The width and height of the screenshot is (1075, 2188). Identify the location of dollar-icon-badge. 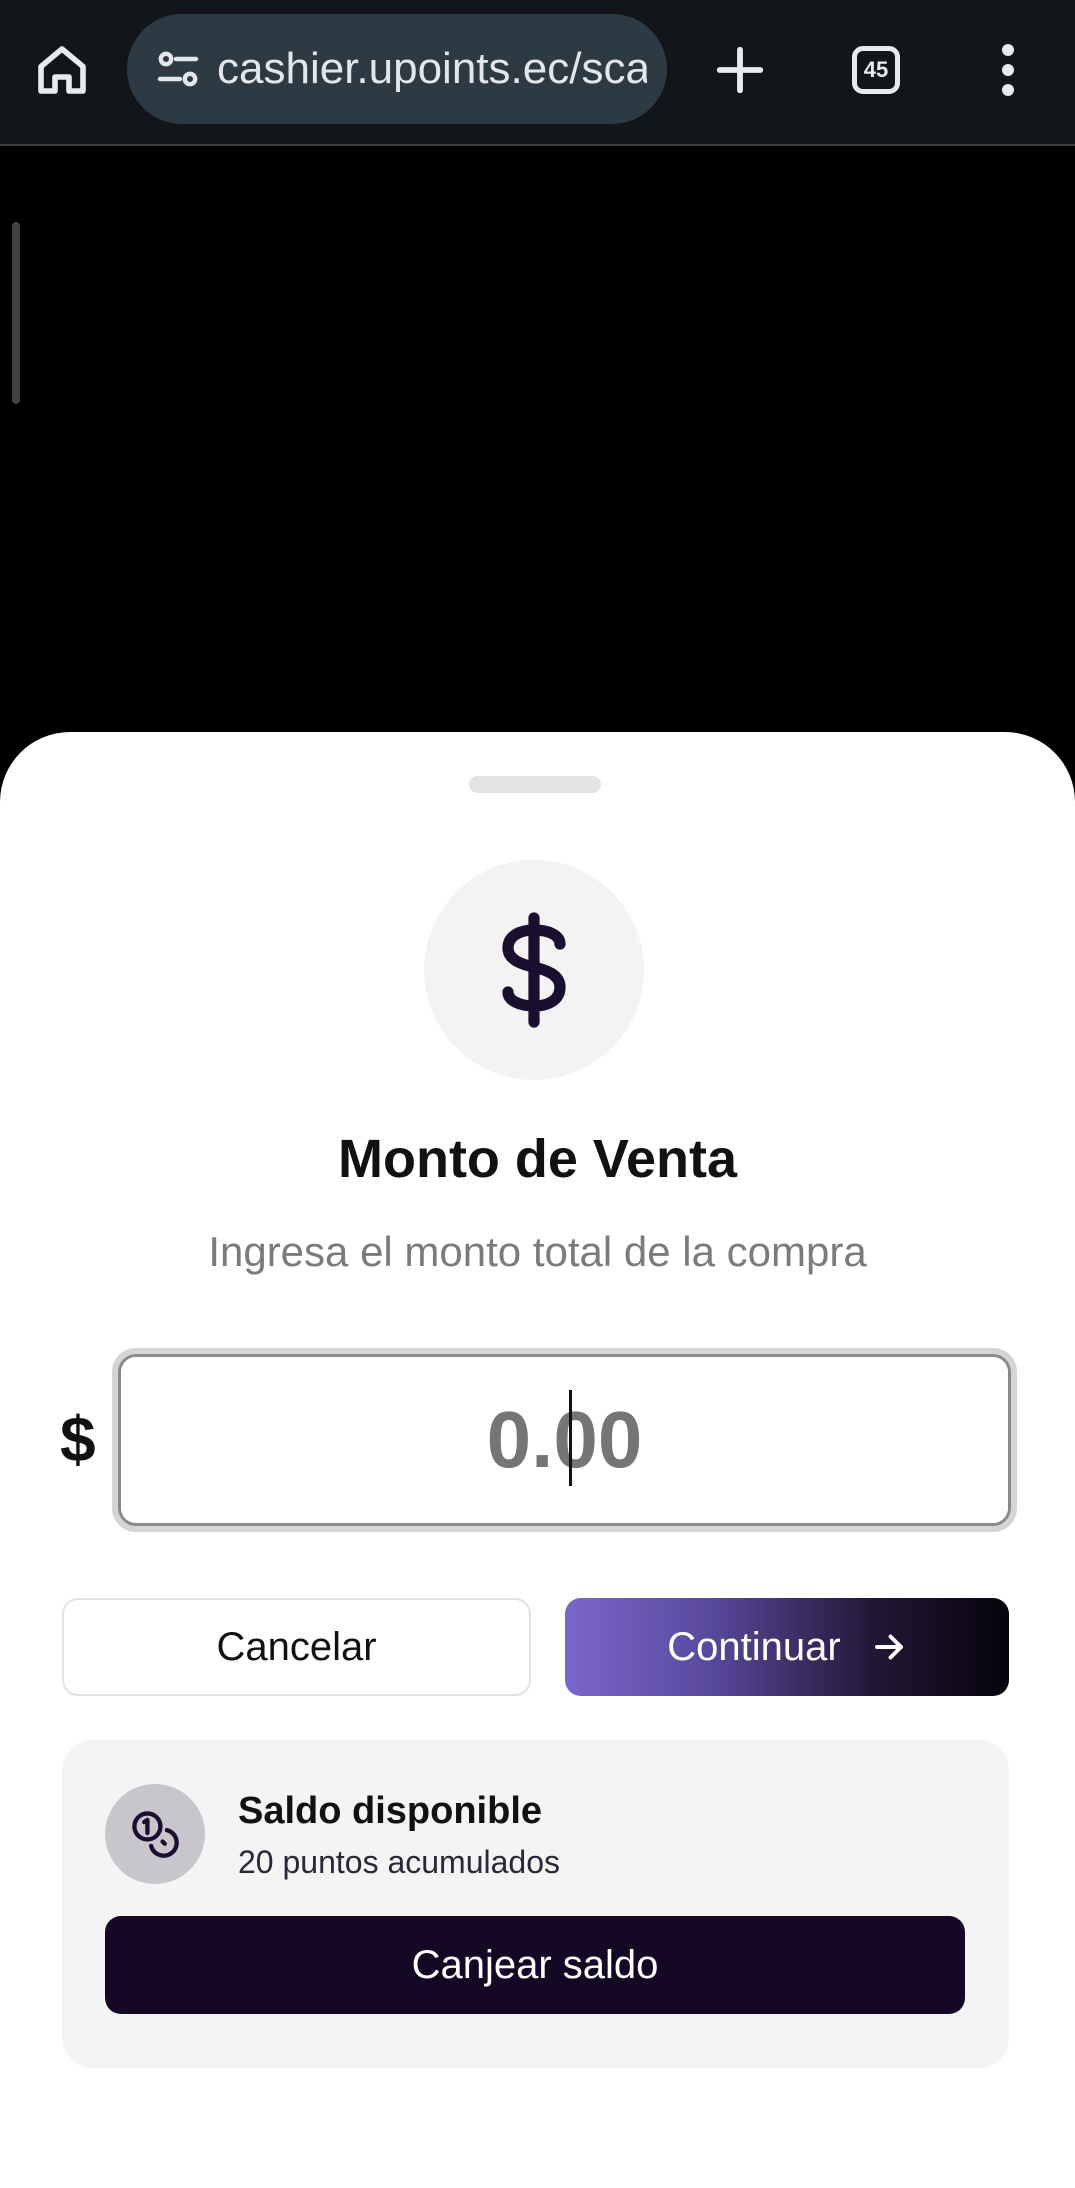
(534, 970).